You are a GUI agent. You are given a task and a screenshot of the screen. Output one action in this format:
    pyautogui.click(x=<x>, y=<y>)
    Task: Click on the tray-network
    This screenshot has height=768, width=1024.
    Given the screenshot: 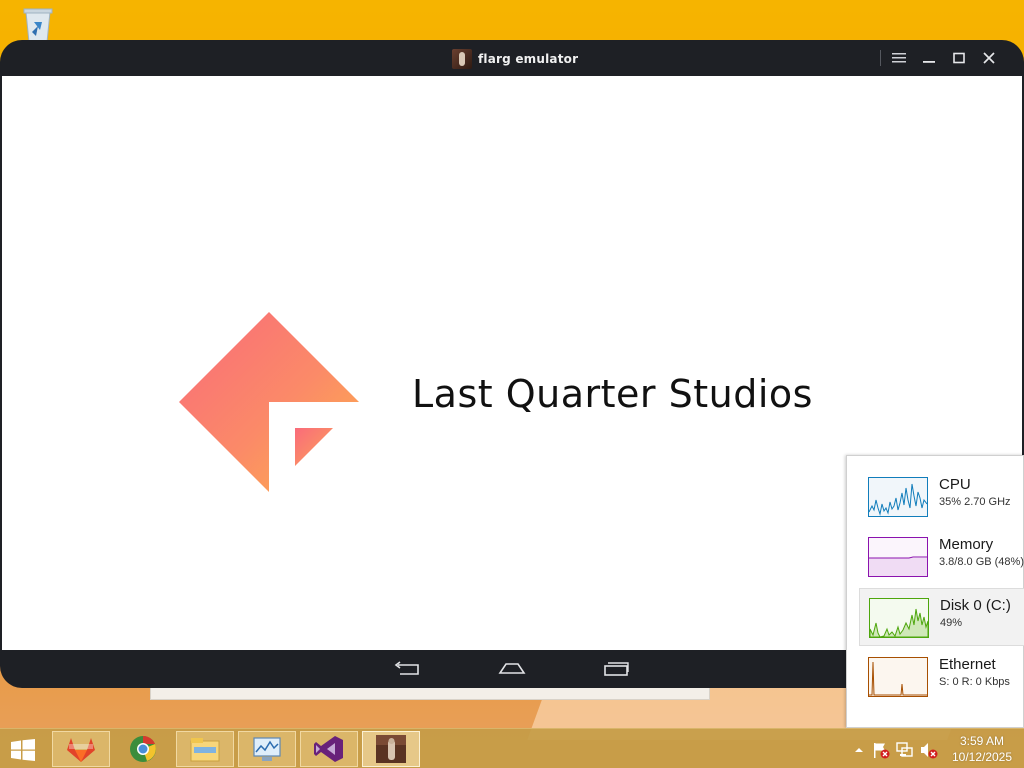 What is the action you would take?
    pyautogui.click(x=905, y=750)
    